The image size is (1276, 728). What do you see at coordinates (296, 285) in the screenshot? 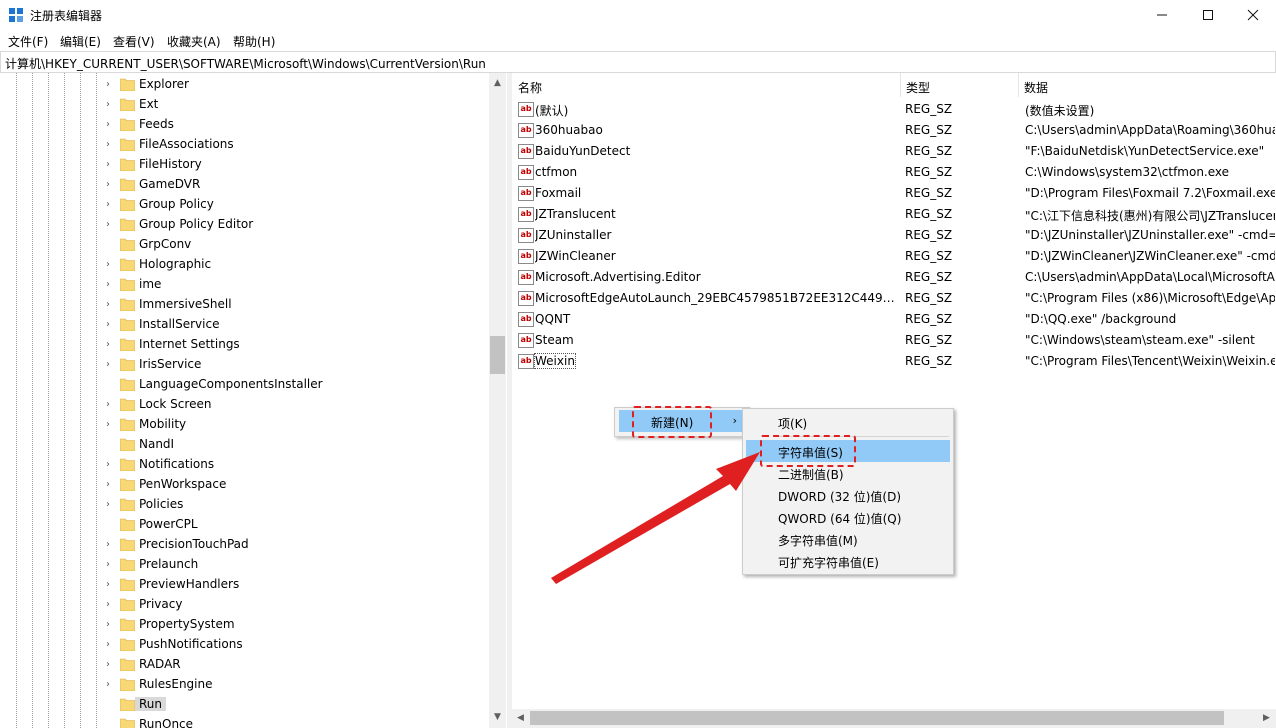
I see `tree-item: › ime` at bounding box center [296, 285].